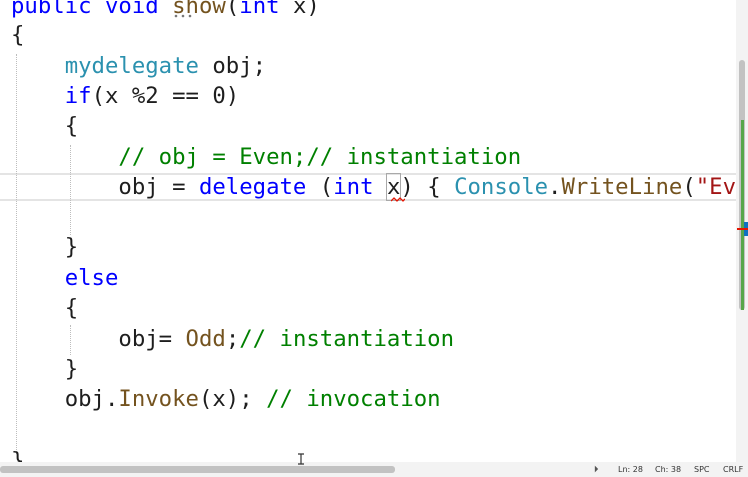  What do you see at coordinates (427, 187) in the screenshot?
I see `code-token: ) {` at bounding box center [427, 187].